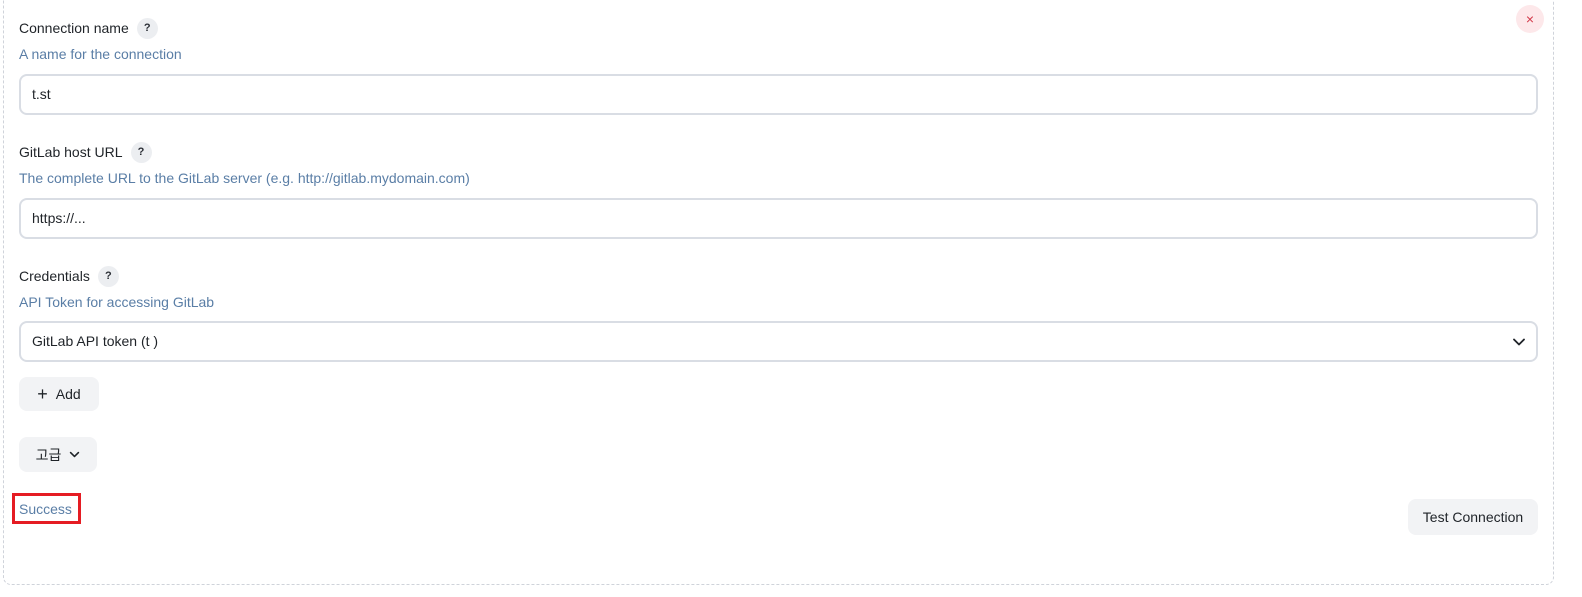  Describe the element at coordinates (95, 341) in the screenshot. I see `credentials-selected-value: GitLab API token (t )` at that location.